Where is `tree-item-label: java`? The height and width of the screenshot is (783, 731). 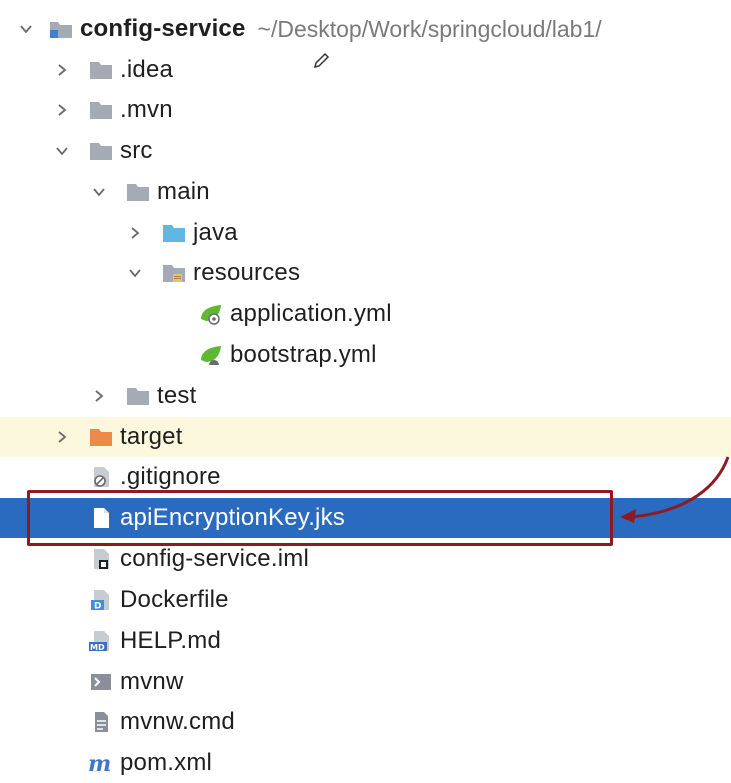
tree-item-label: java is located at coordinates (215, 232).